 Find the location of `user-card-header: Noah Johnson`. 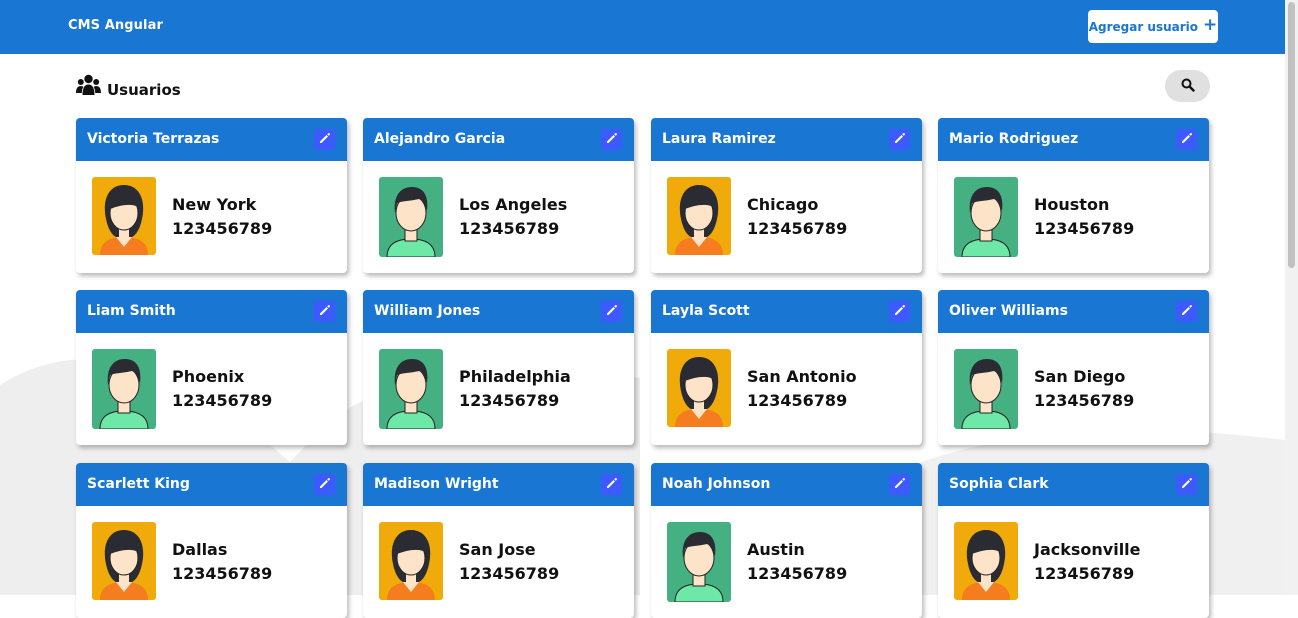

user-card-header: Noah Johnson is located at coordinates (786, 484).